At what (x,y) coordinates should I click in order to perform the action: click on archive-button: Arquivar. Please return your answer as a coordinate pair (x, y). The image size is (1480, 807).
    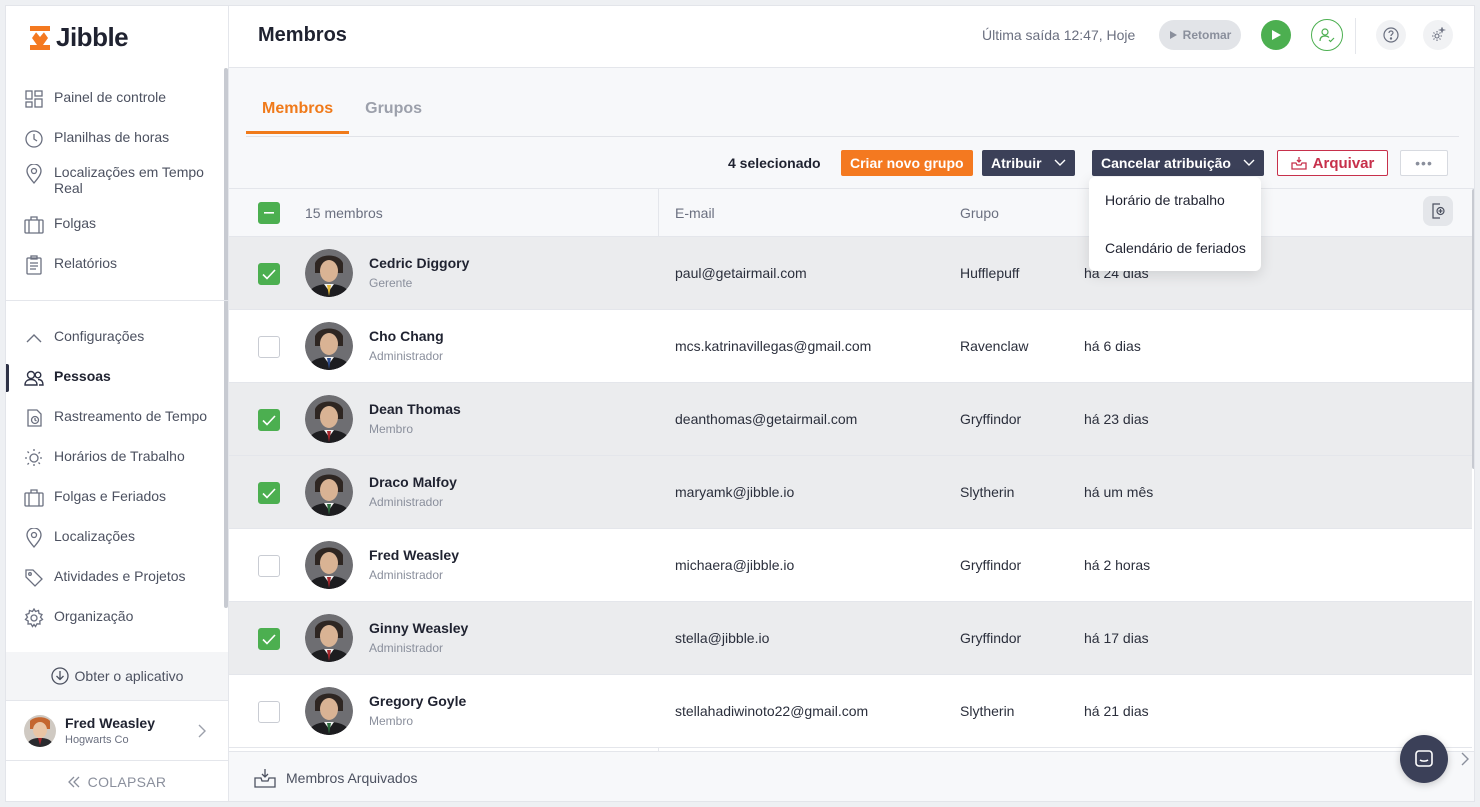
    Looking at the image, I should click on (1332, 163).